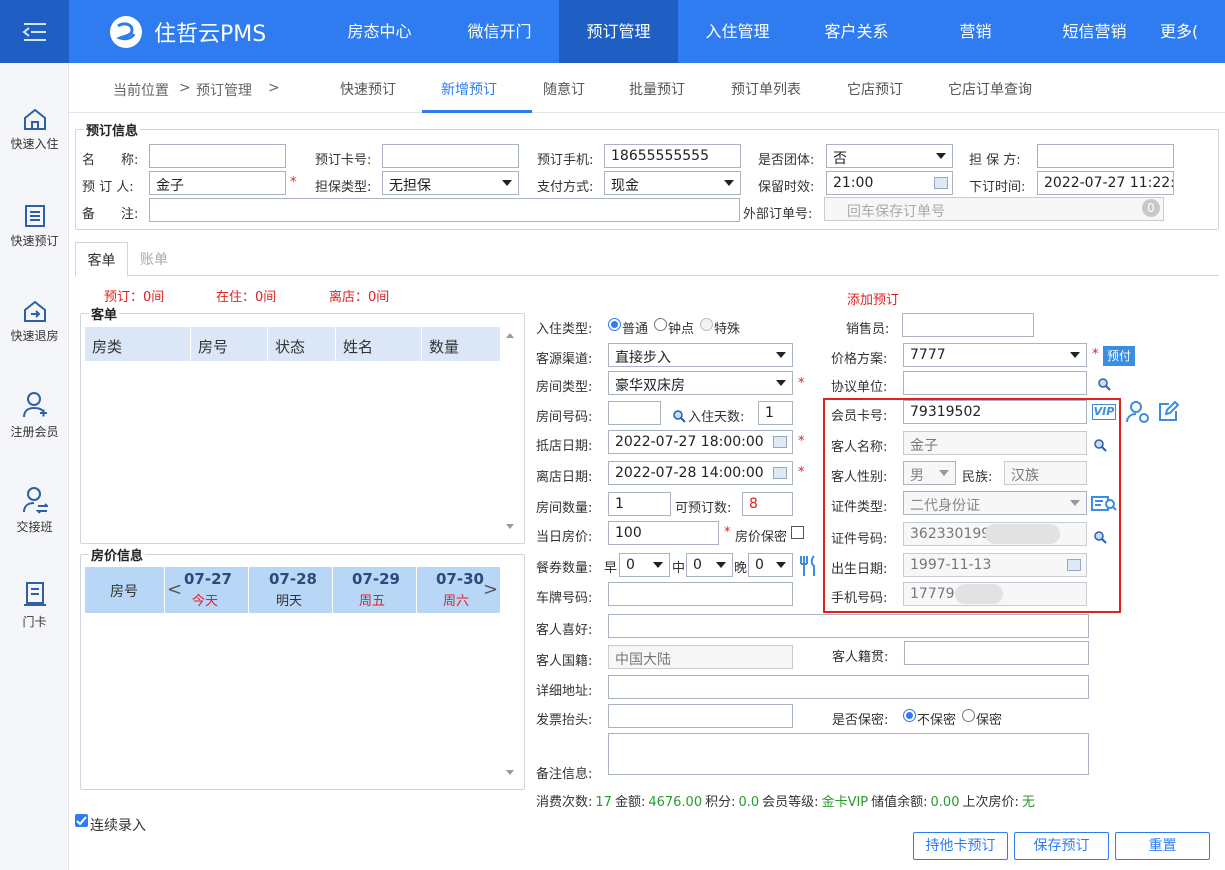 The width and height of the screenshot is (1225, 870). I want to click on secret-price-checkbox, so click(797, 532).